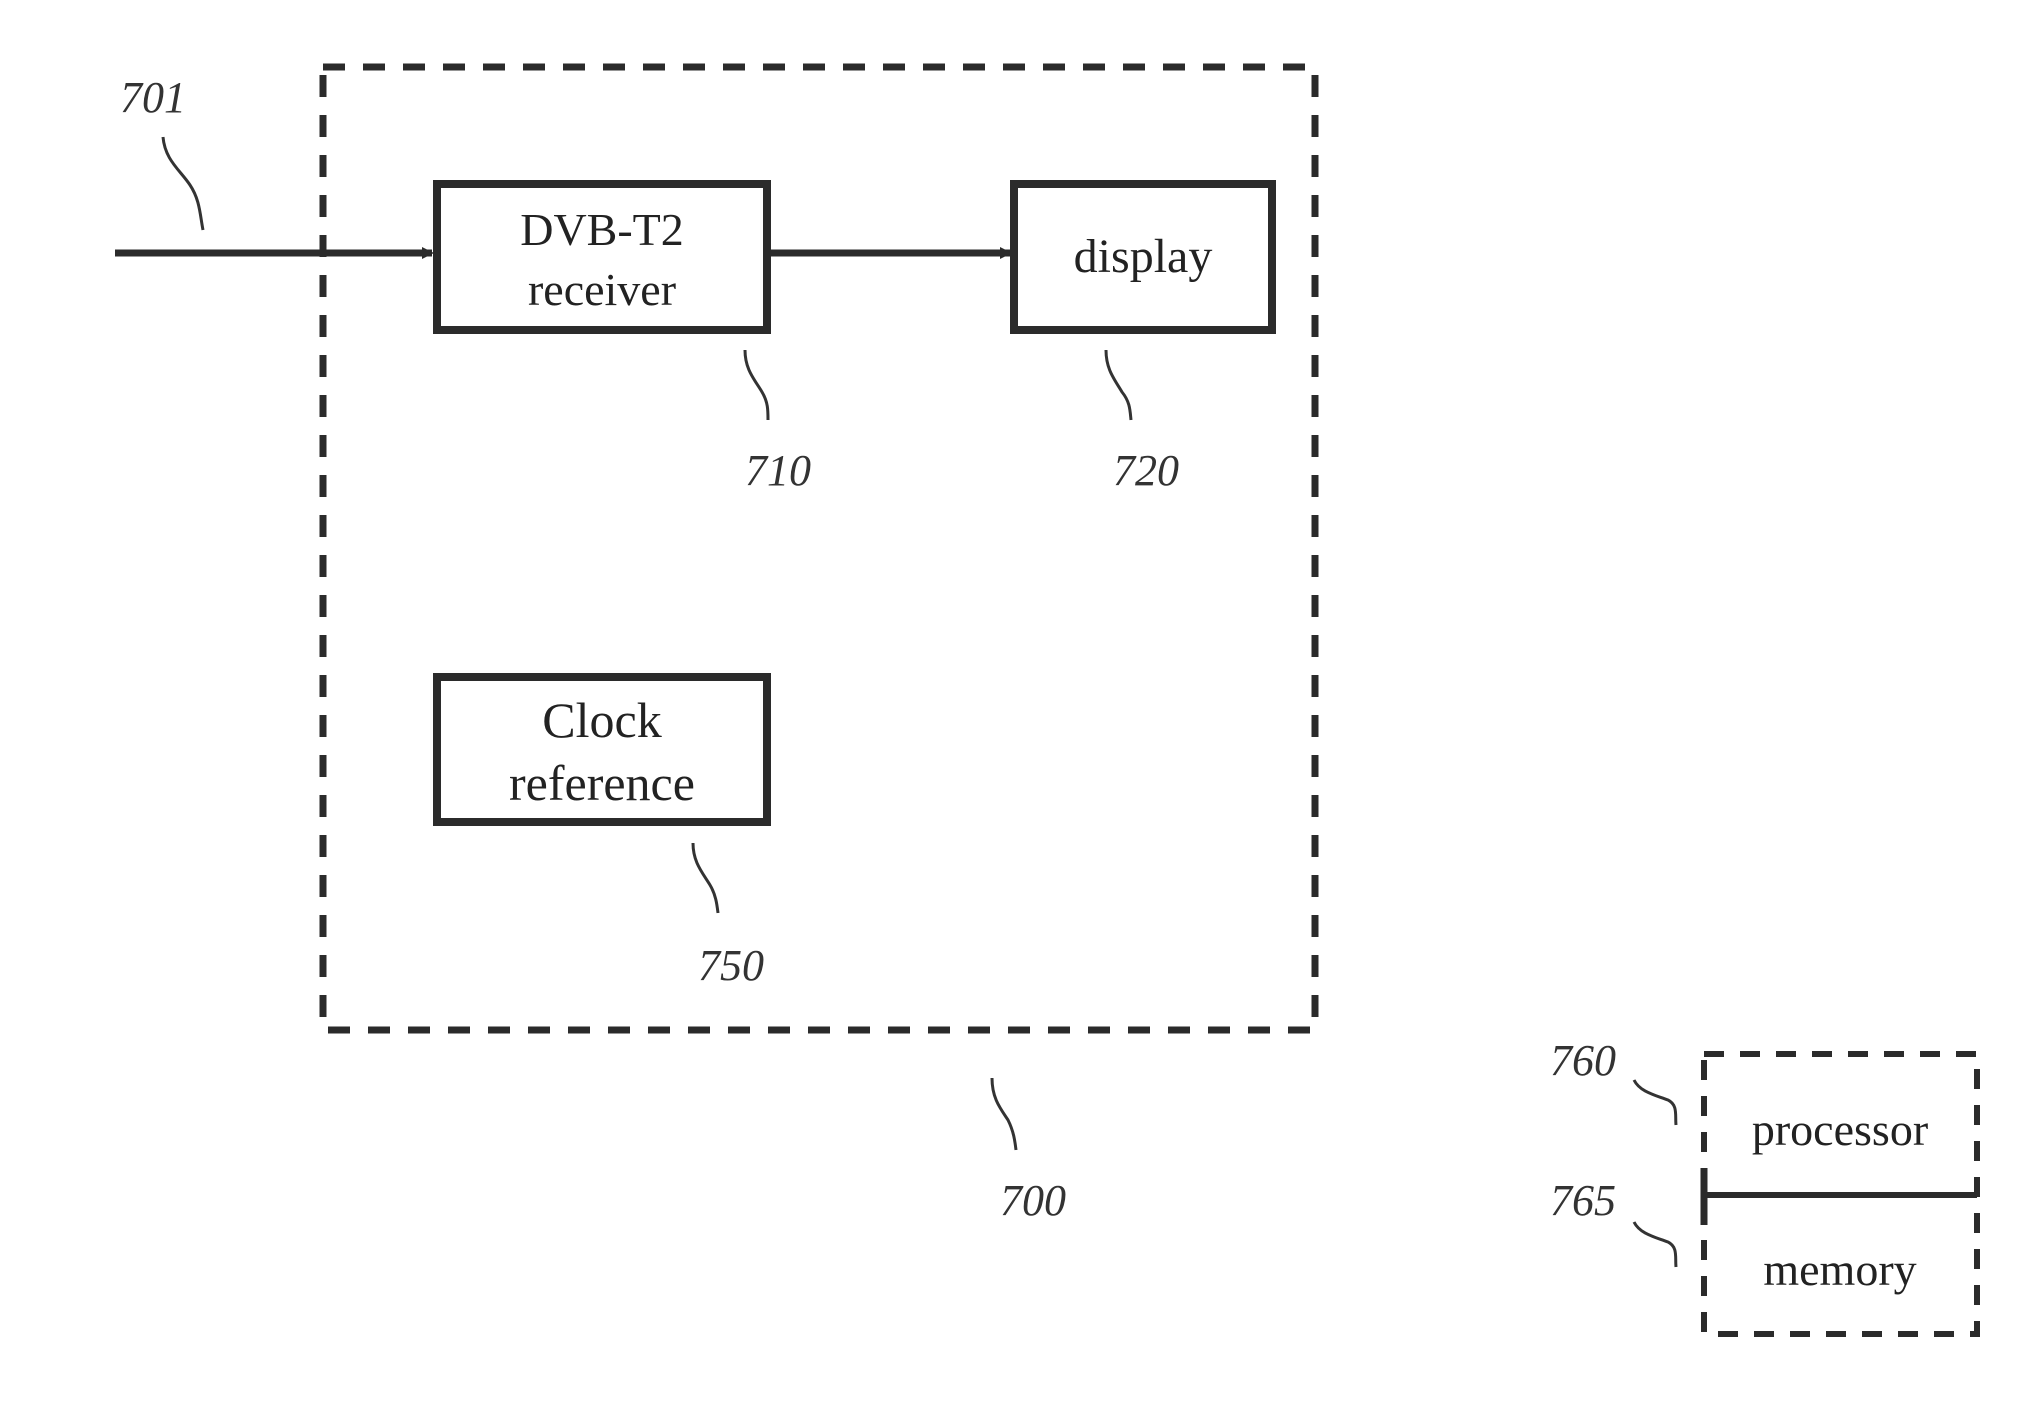  I want to click on ref-label-760: 760, so click(1583, 1060).